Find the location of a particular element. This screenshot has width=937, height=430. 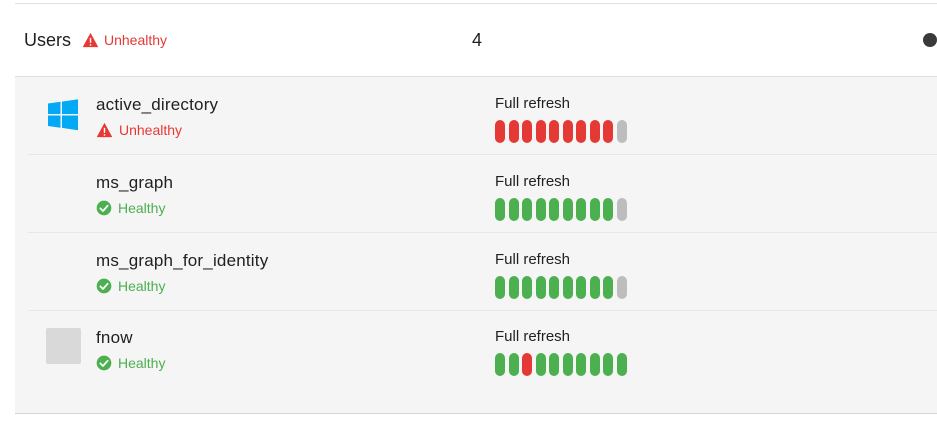

group-status: Unhealthy is located at coordinates (124, 40).